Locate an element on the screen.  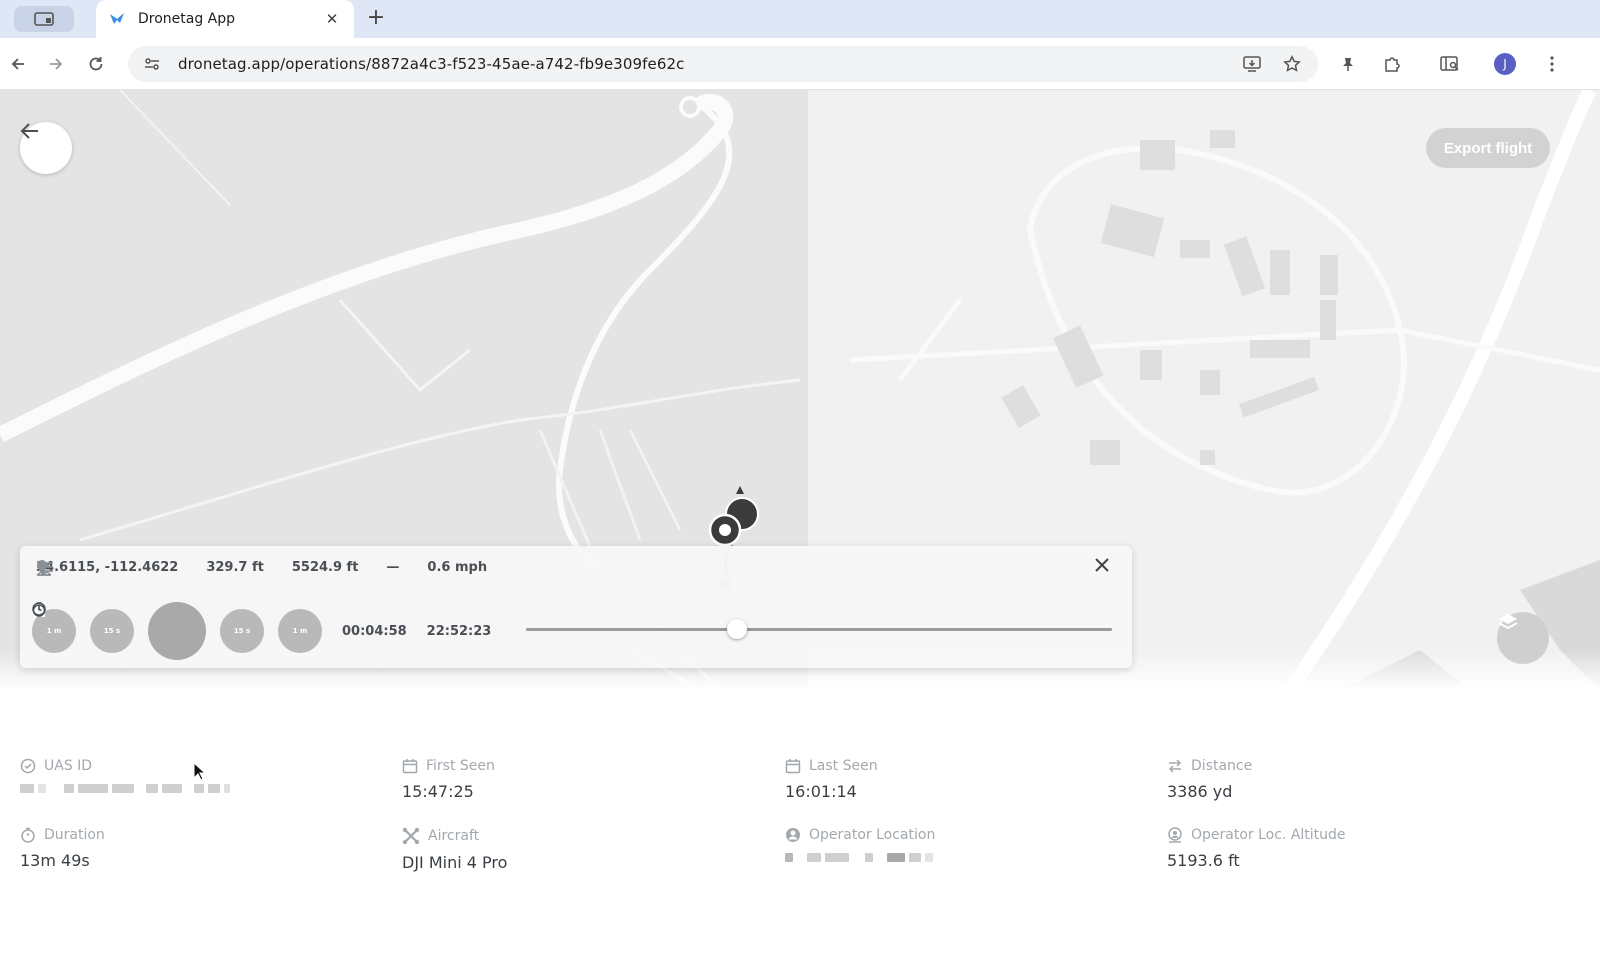
side-panel-search-icon is located at coordinates (1450, 64).